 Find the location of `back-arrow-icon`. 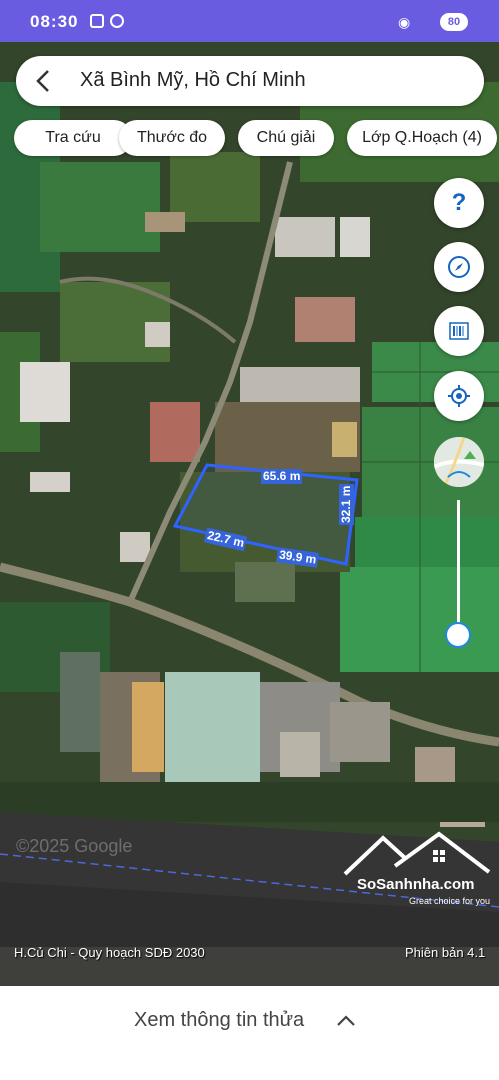

back-arrow-icon is located at coordinates (44, 81).